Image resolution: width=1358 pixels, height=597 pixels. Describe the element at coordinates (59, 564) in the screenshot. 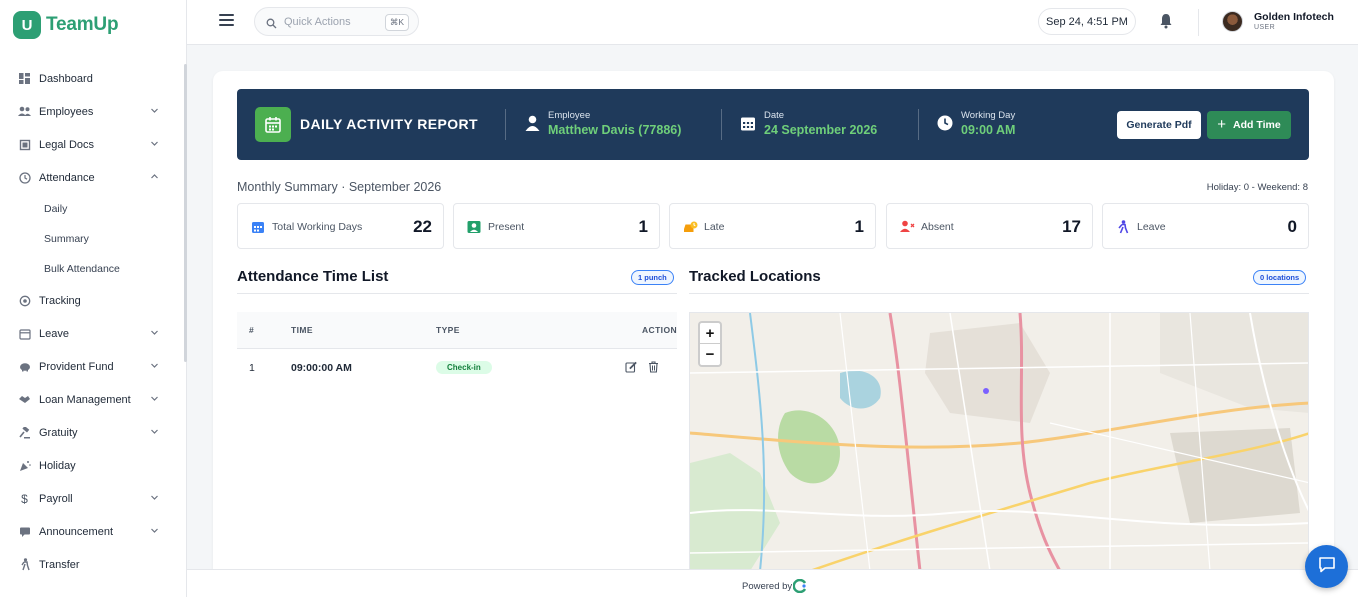

I see `sidebar-item-label: Transfer` at that location.